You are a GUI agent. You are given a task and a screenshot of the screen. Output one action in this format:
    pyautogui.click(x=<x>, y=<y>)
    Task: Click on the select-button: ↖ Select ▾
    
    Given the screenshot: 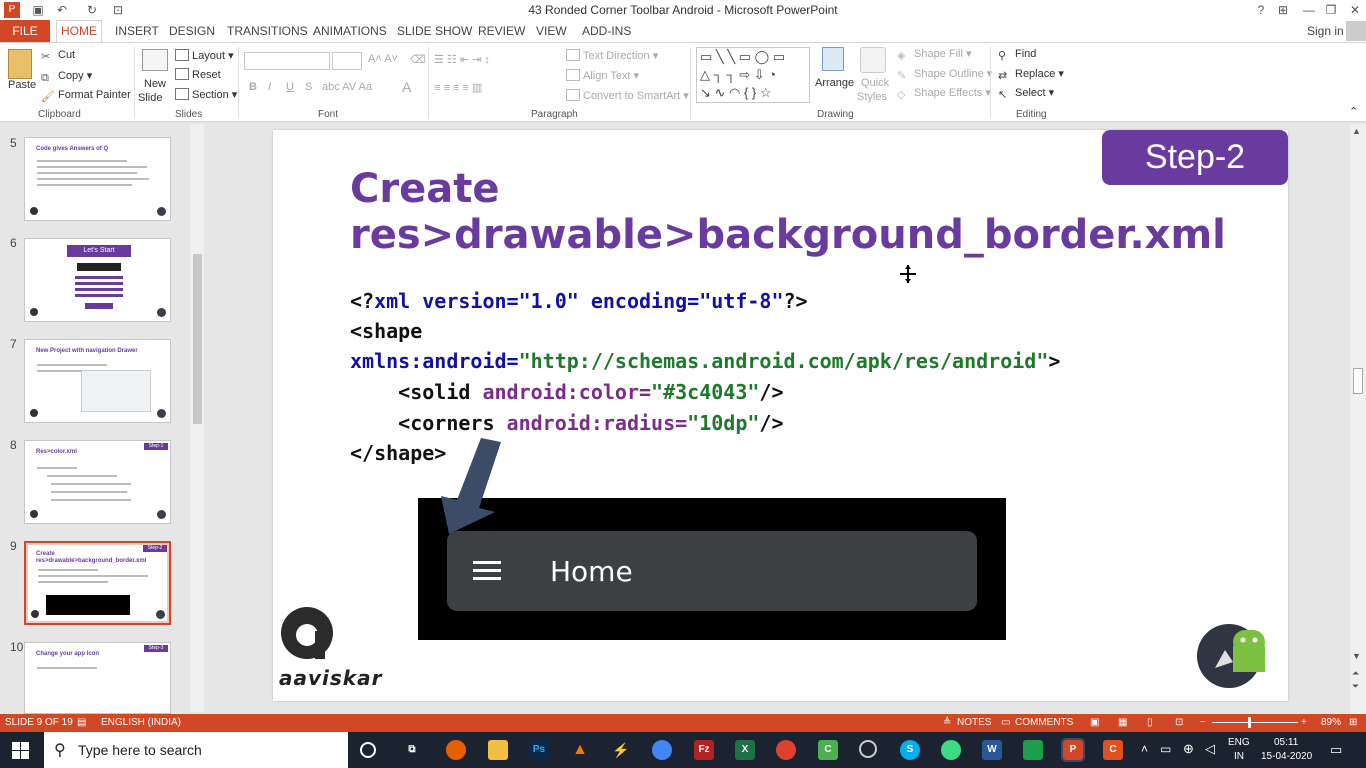 What is the action you would take?
    pyautogui.click(x=1026, y=93)
    